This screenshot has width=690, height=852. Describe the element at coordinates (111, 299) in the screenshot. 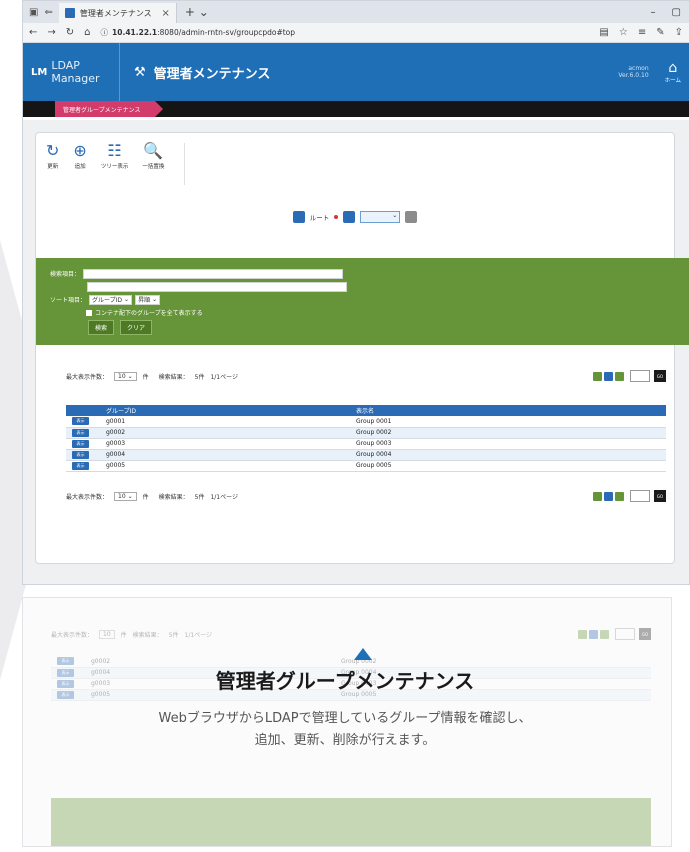

I see `sort-field-select: グループID ⌄` at that location.